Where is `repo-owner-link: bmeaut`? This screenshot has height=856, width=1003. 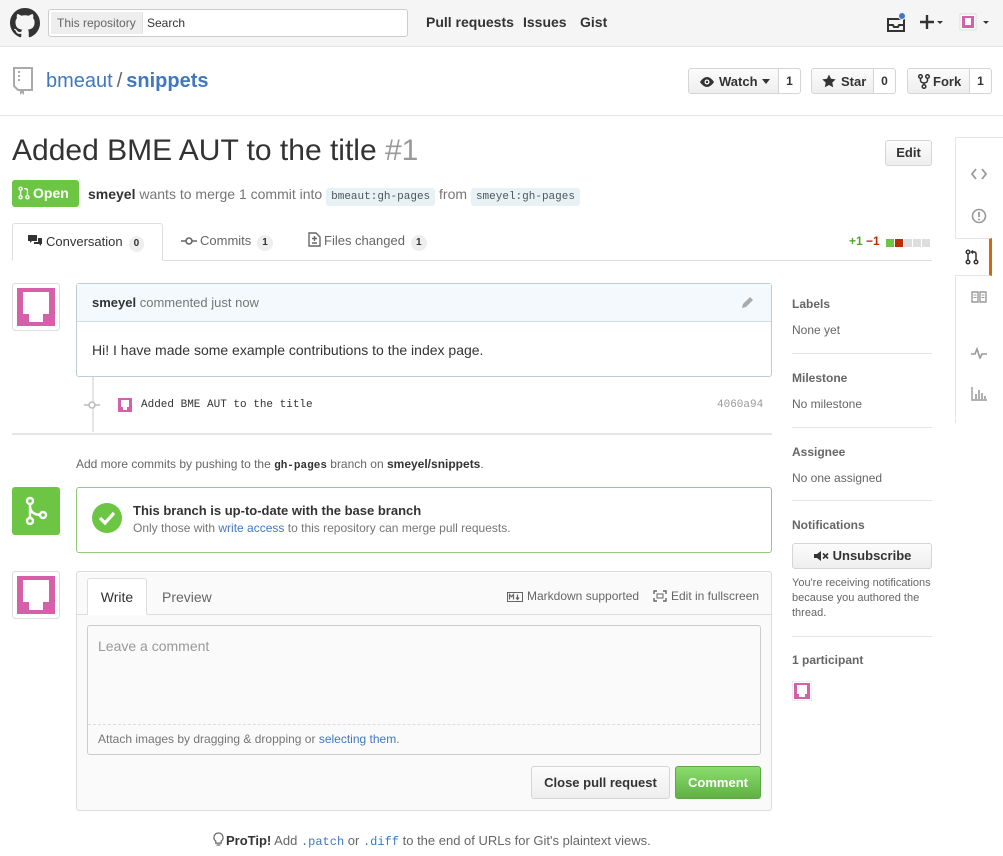 repo-owner-link: bmeaut is located at coordinates (79, 81).